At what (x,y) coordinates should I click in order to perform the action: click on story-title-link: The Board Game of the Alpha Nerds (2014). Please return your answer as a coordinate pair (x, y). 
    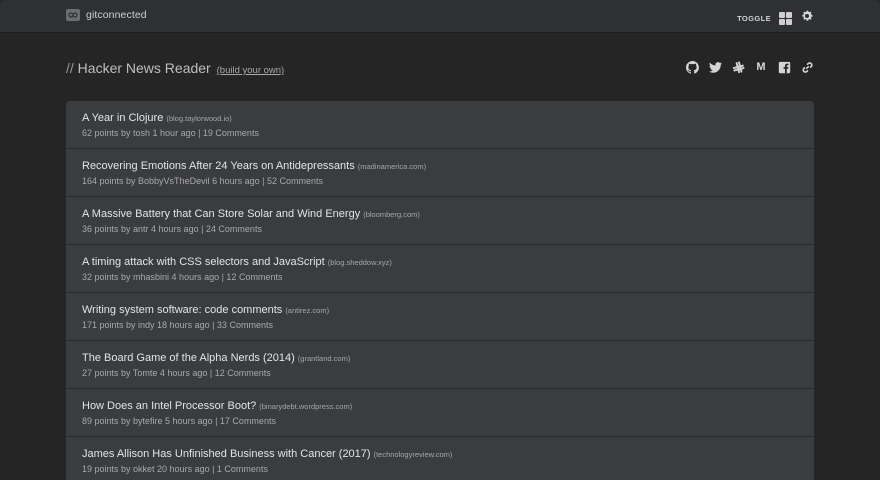
    Looking at the image, I should click on (188, 358).